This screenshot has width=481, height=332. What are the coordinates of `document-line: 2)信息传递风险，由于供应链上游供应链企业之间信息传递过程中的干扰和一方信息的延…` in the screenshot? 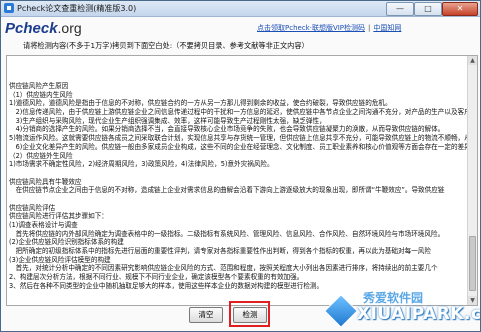 It's located at (238, 112).